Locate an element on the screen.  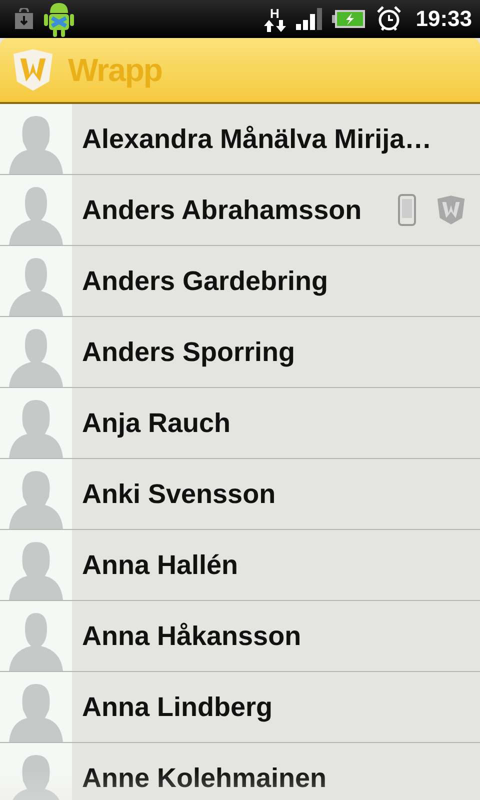
alarm-clock-icon is located at coordinates (389, 19).